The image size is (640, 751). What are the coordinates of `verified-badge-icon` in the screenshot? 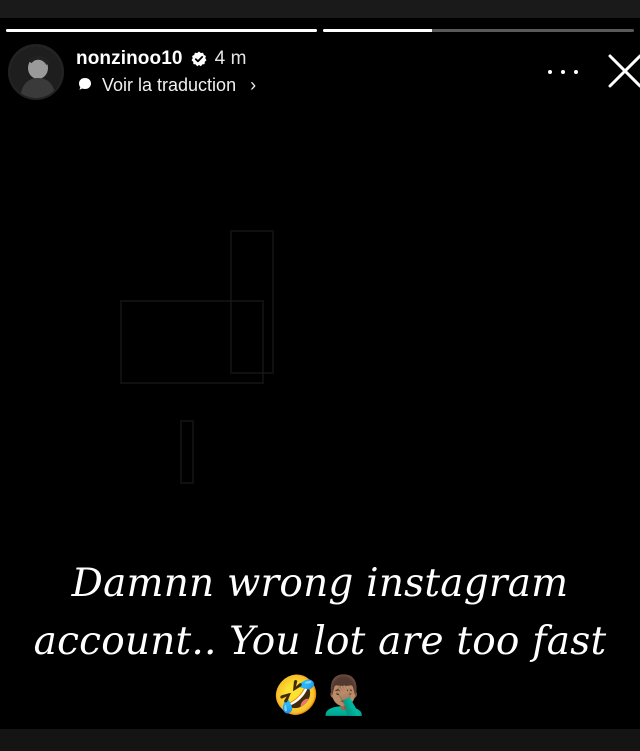 It's located at (199, 59).